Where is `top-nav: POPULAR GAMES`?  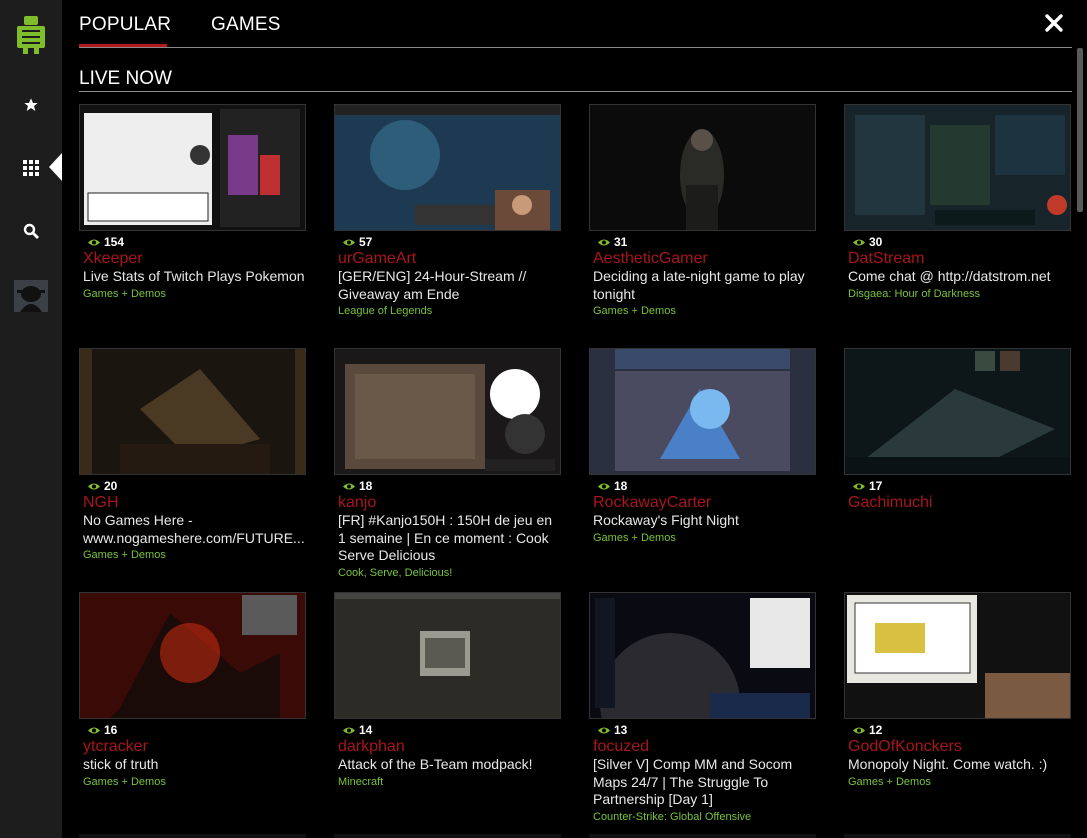 top-nav: POPULAR GAMES is located at coordinates (575, 24).